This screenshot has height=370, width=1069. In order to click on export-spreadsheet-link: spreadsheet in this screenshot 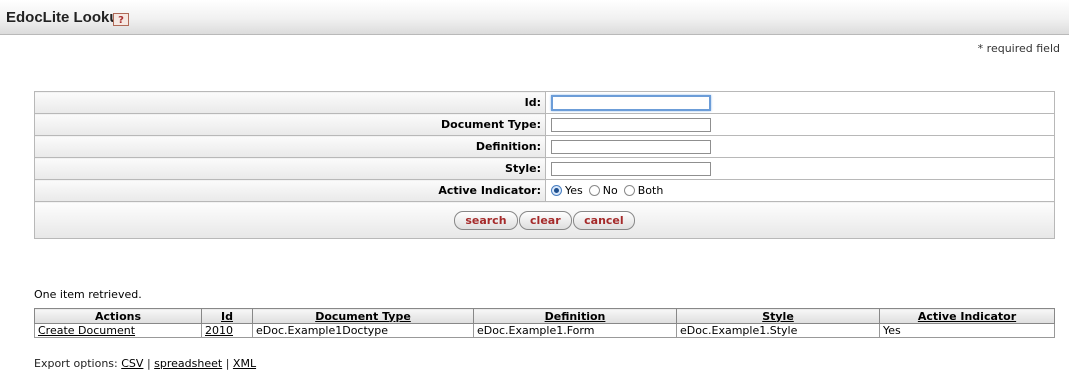, I will do `click(188, 363)`.